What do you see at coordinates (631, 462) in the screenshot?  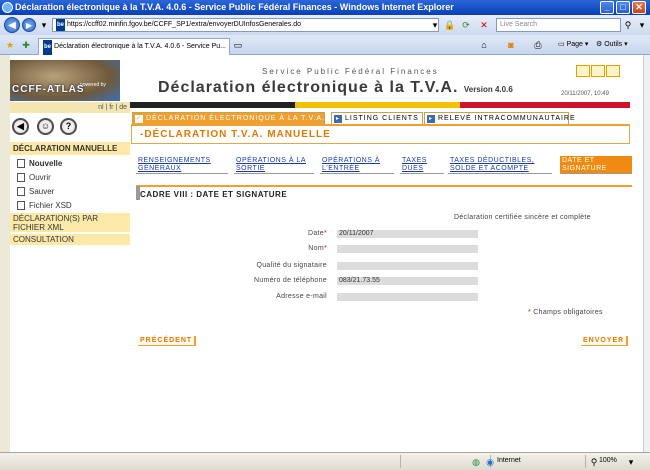 I see `zoom-dropdown-icon: ▾` at bounding box center [631, 462].